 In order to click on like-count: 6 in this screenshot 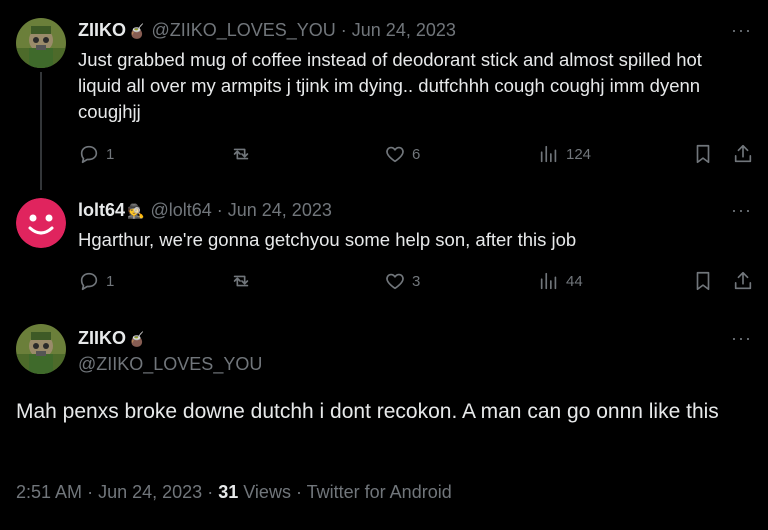, I will do `click(416, 154)`.